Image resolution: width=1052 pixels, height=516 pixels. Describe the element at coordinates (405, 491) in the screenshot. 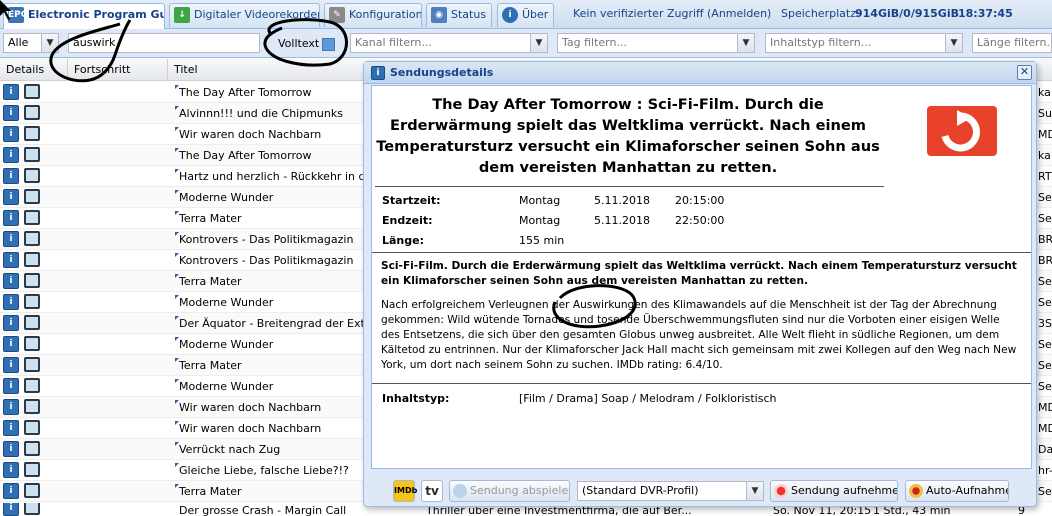

I see `imdb-icon: IMDb` at that location.